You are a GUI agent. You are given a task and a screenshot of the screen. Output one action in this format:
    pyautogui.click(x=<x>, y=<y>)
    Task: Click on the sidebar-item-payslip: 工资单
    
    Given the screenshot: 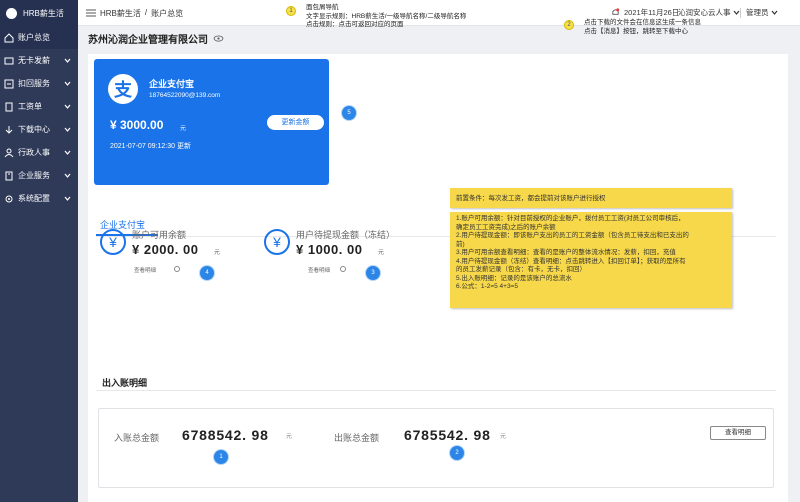 What is the action you would take?
    pyautogui.click(x=39, y=106)
    